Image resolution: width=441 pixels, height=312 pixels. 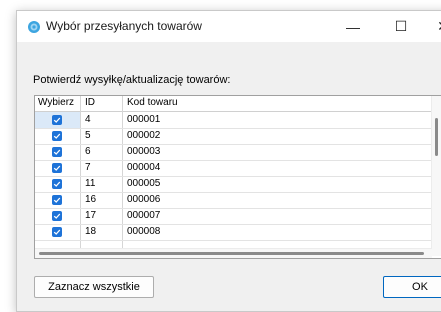 I want to click on app-gear-icon, so click(x=34, y=27).